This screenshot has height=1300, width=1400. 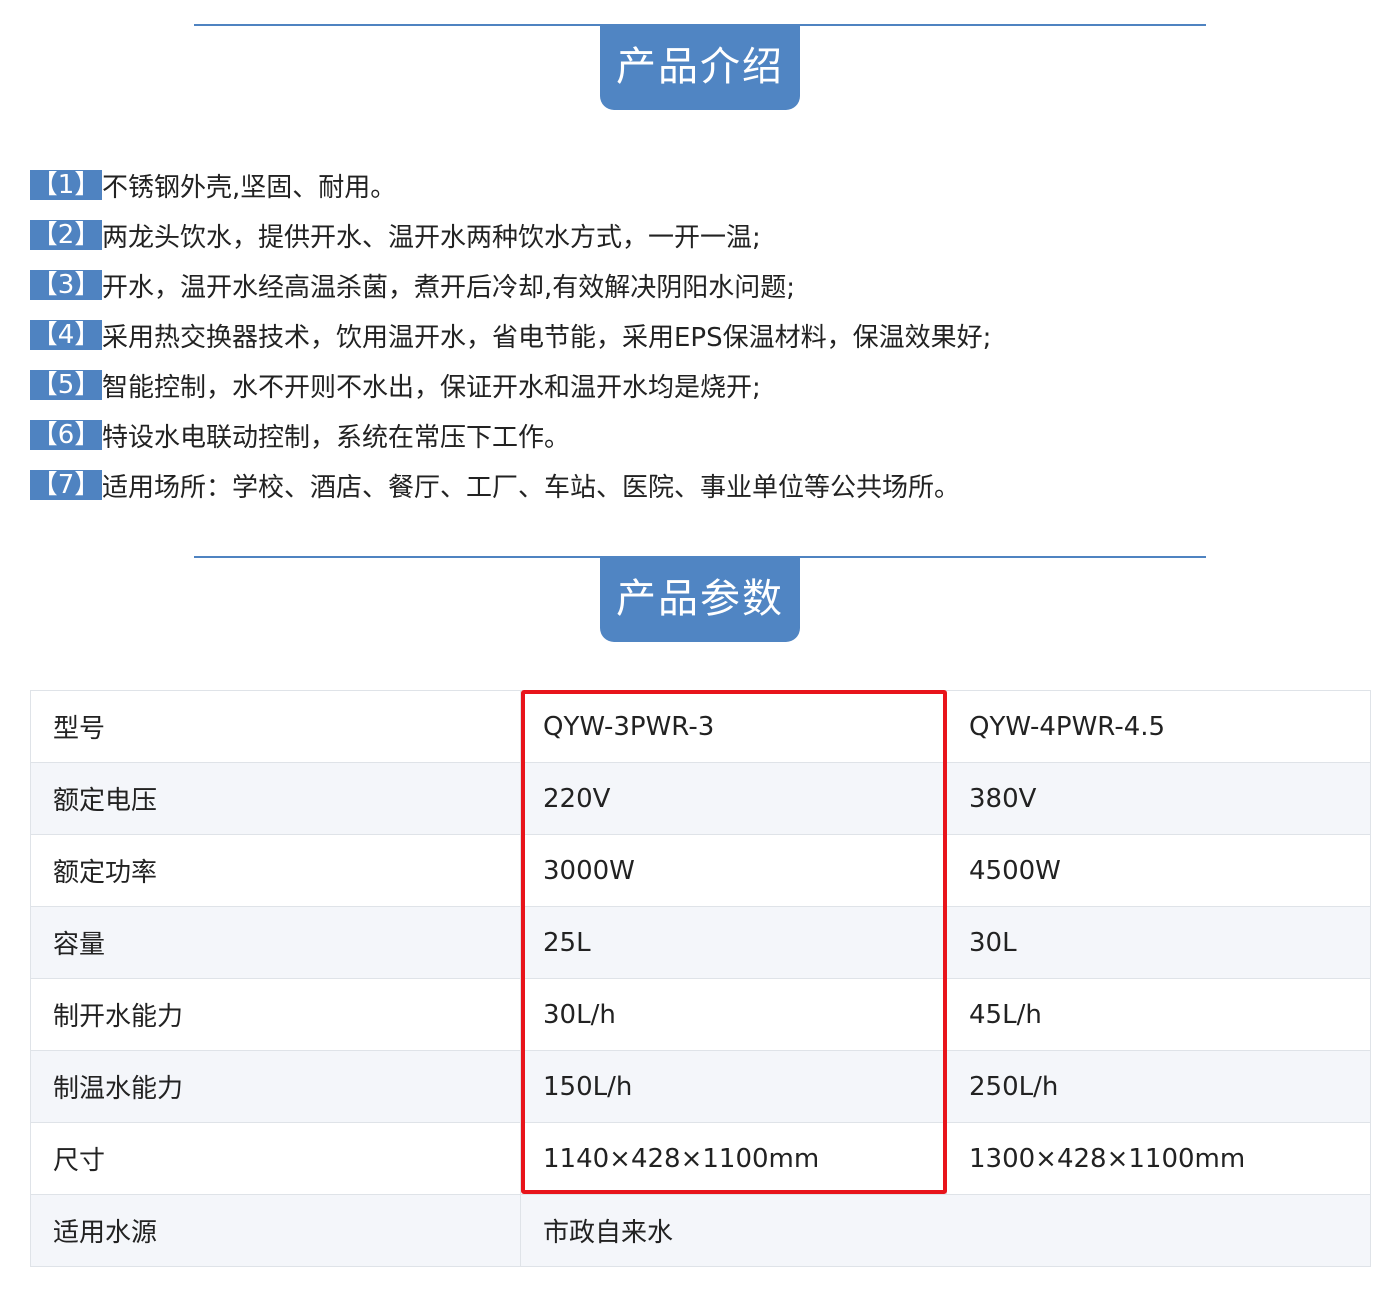 I want to click on feature-text: 两龙头饮水，提供开水、温开水两种饮水方式，一开一温;, so click(x=431, y=237).